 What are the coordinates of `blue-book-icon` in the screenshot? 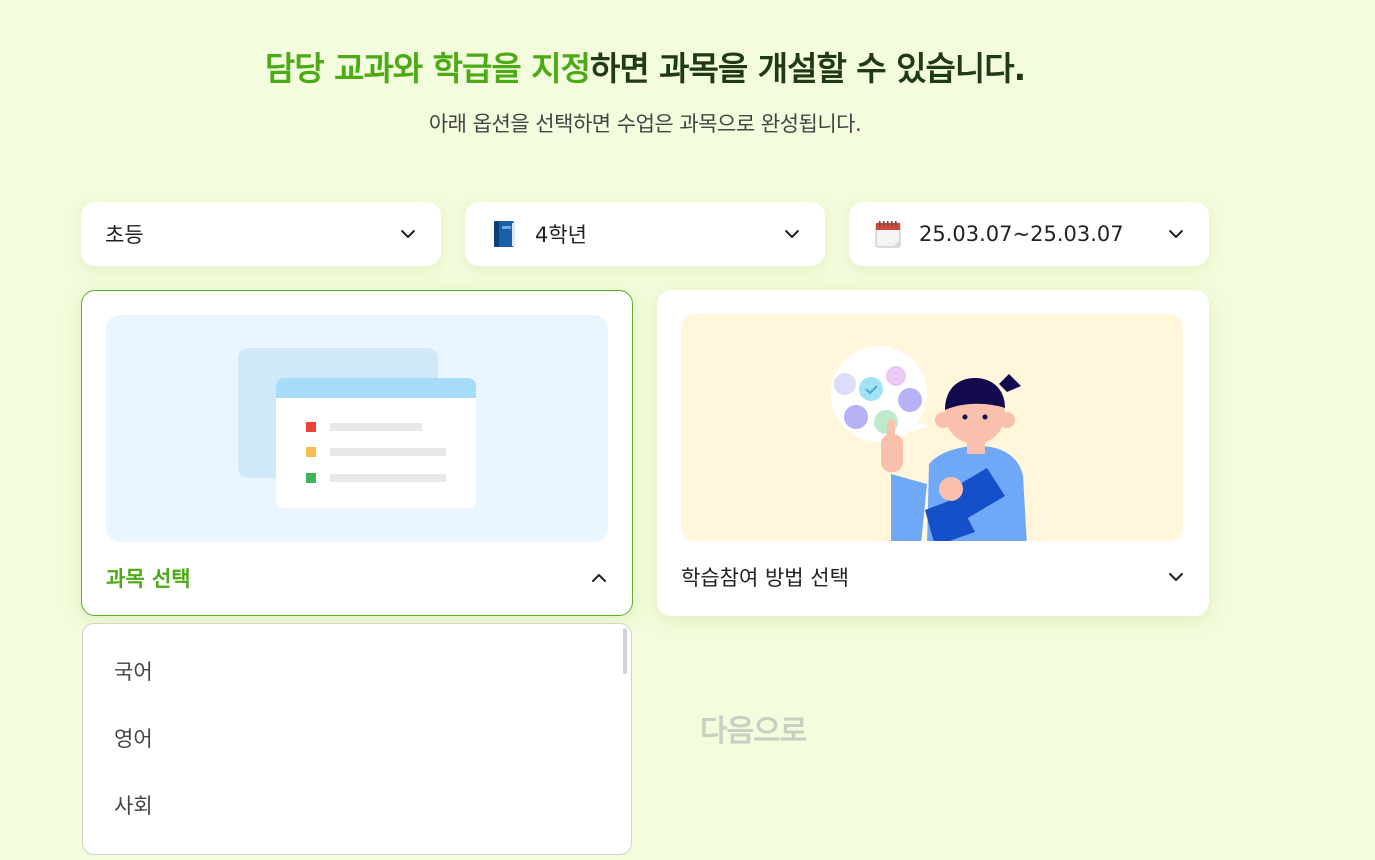 It's located at (504, 234).